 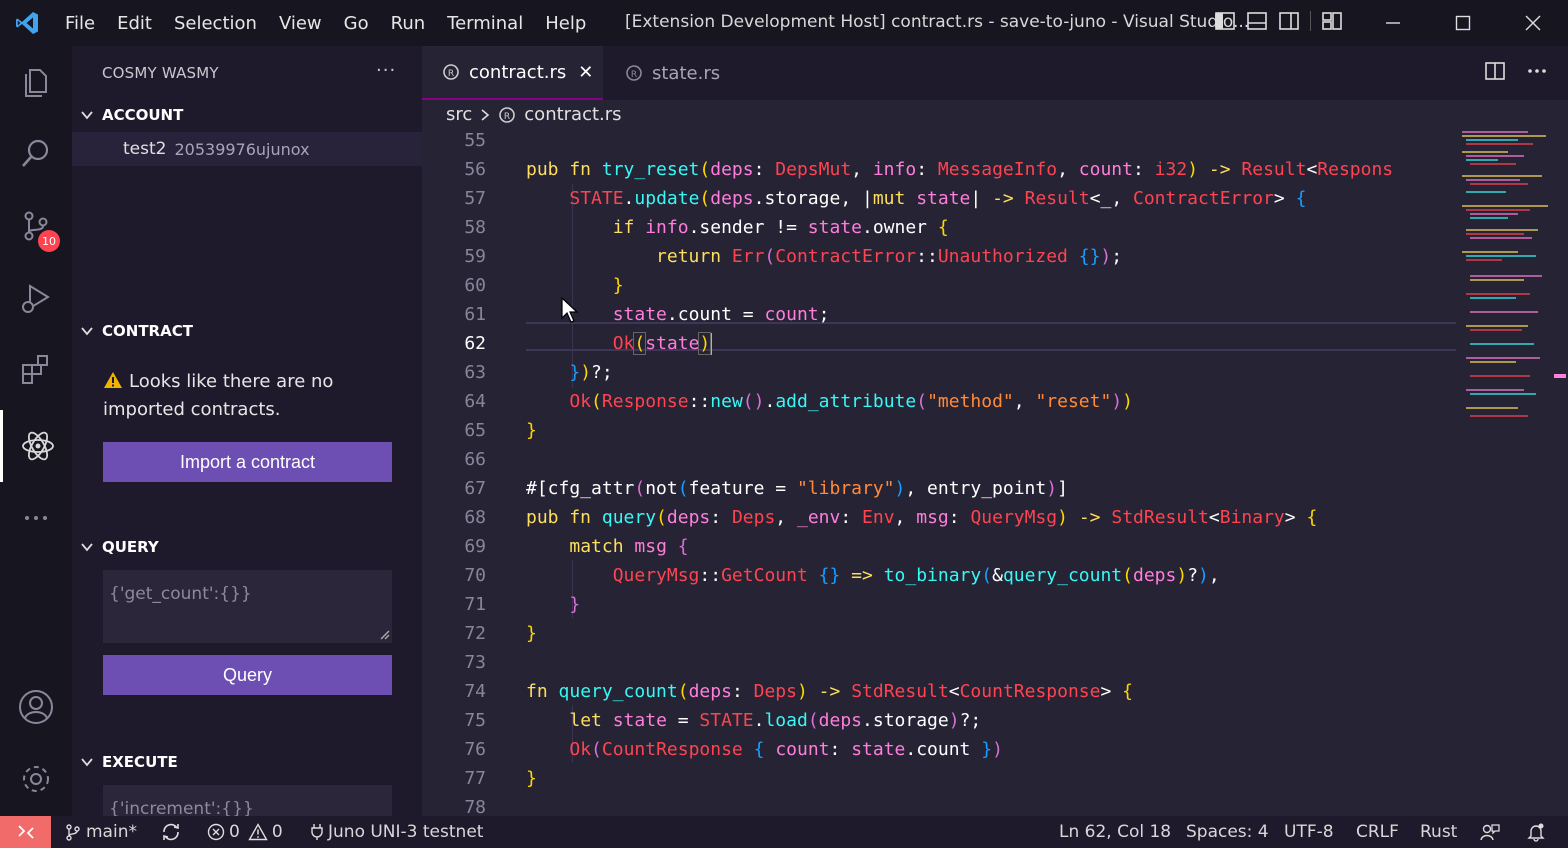 What do you see at coordinates (136, 331) in the screenshot?
I see `contract-section-header: CONTRACT` at bounding box center [136, 331].